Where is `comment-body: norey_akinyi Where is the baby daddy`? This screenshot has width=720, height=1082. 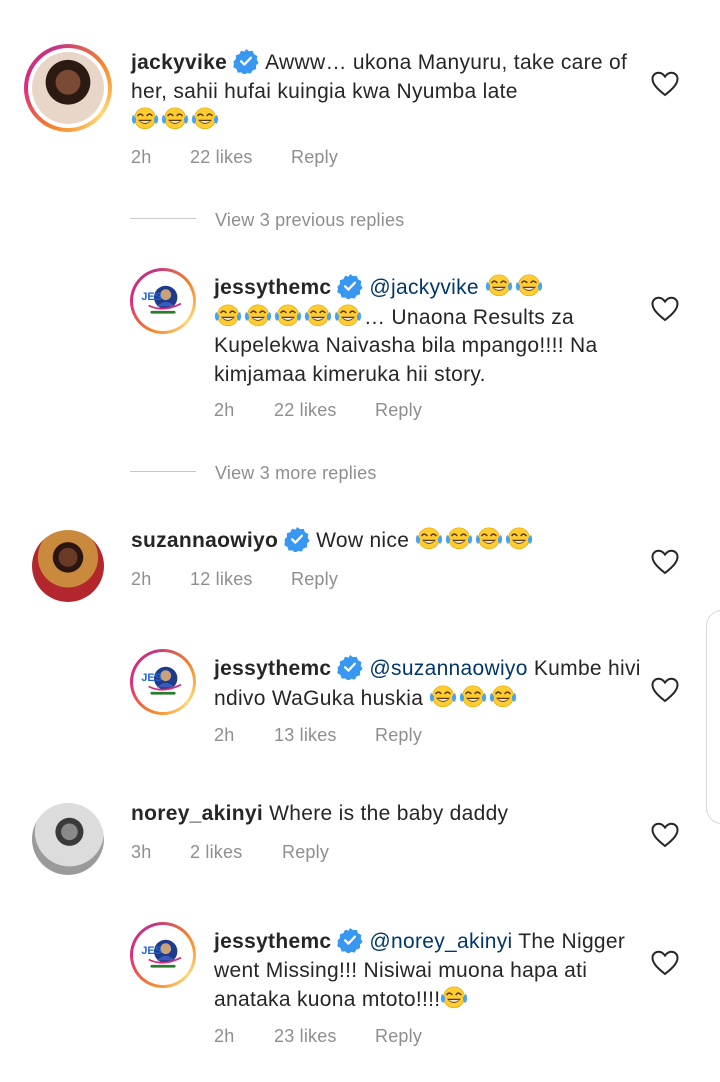
comment-body: norey_akinyi Where is the baby daddy is located at coordinates (381, 814).